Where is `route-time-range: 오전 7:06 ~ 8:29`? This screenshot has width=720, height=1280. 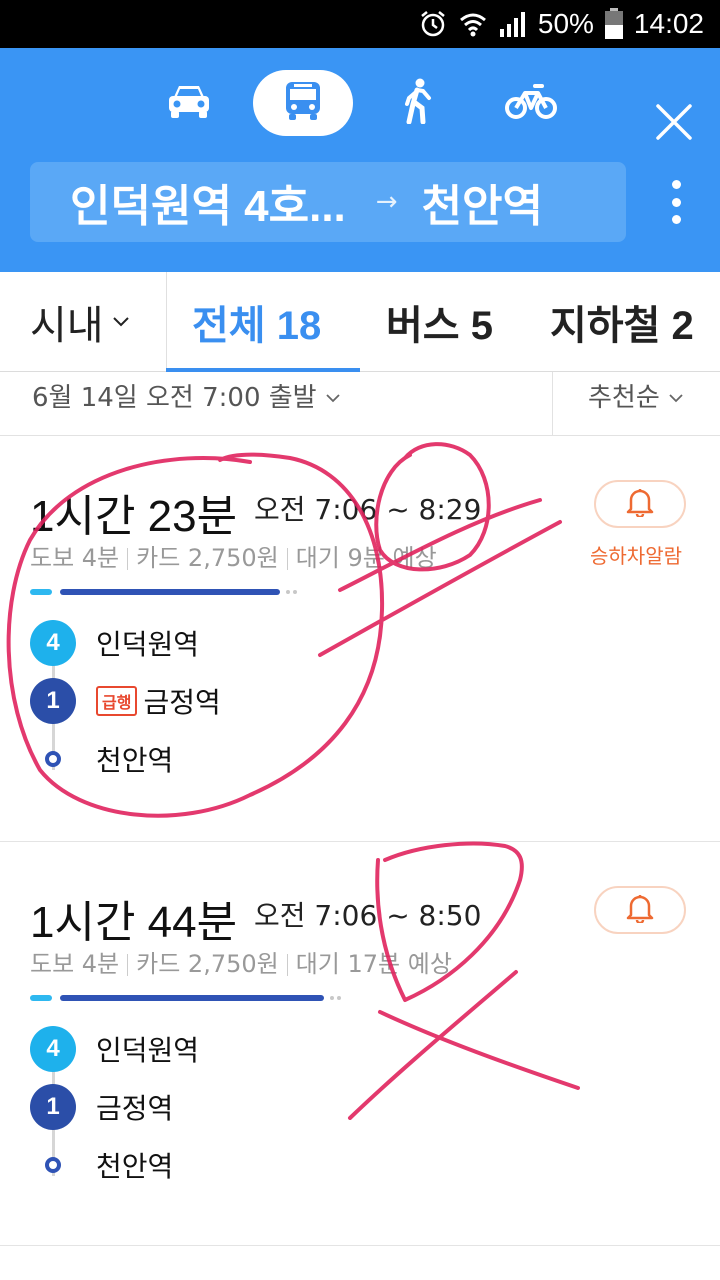
route-time-range: 오전 7:06 ~ 8:29 is located at coordinates (368, 509).